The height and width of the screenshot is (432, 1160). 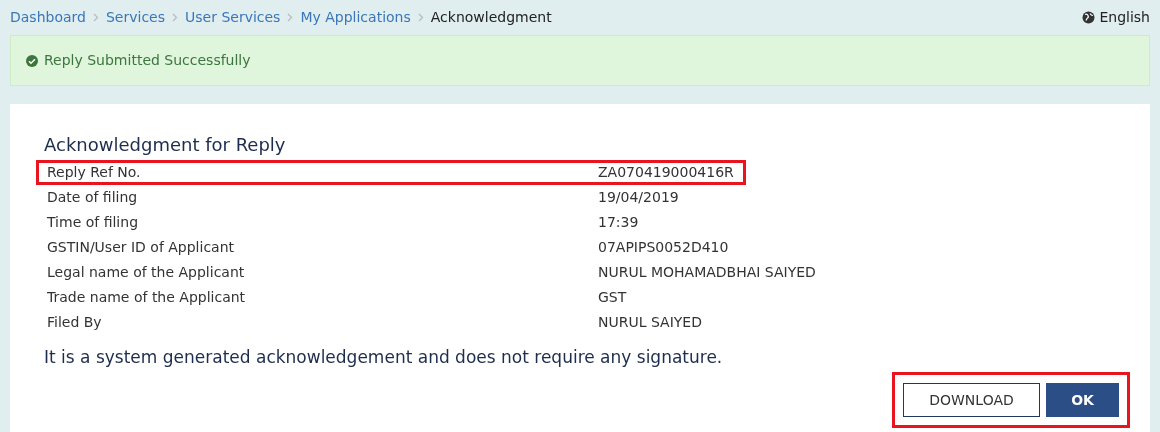 What do you see at coordinates (165, 145) in the screenshot?
I see `card-title: Acknowledgment for Reply` at bounding box center [165, 145].